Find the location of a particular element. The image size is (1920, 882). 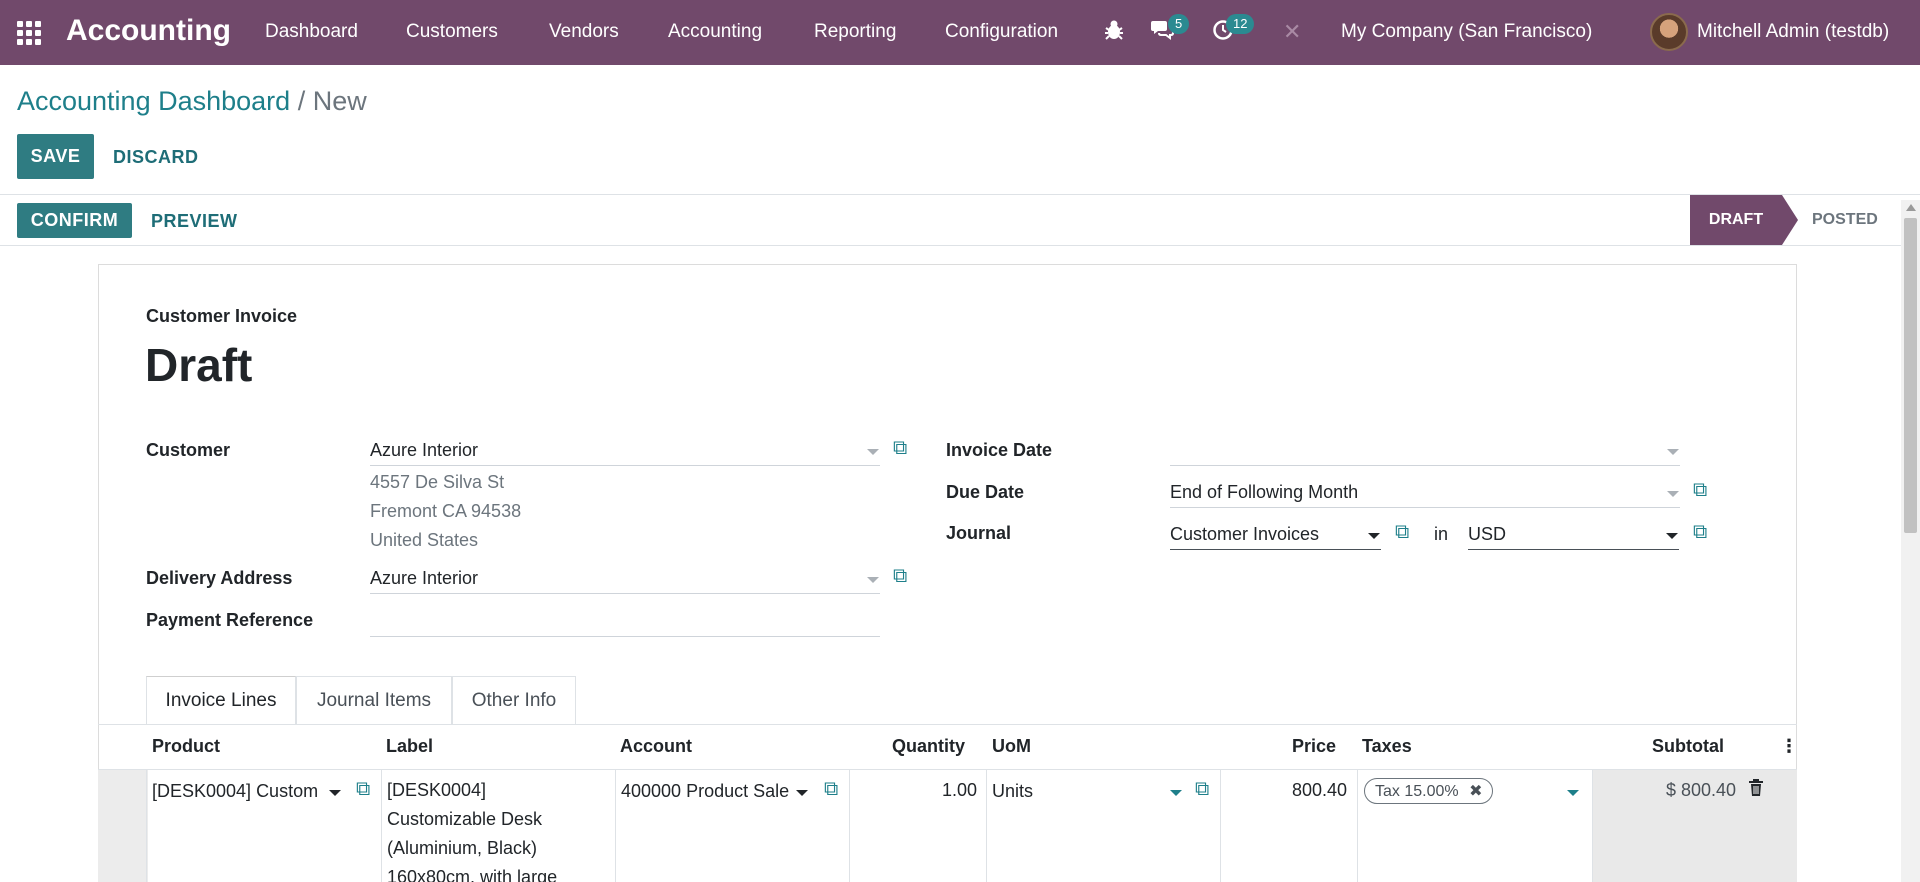

line-label-text: Customizable Desk is located at coordinates (464, 819).